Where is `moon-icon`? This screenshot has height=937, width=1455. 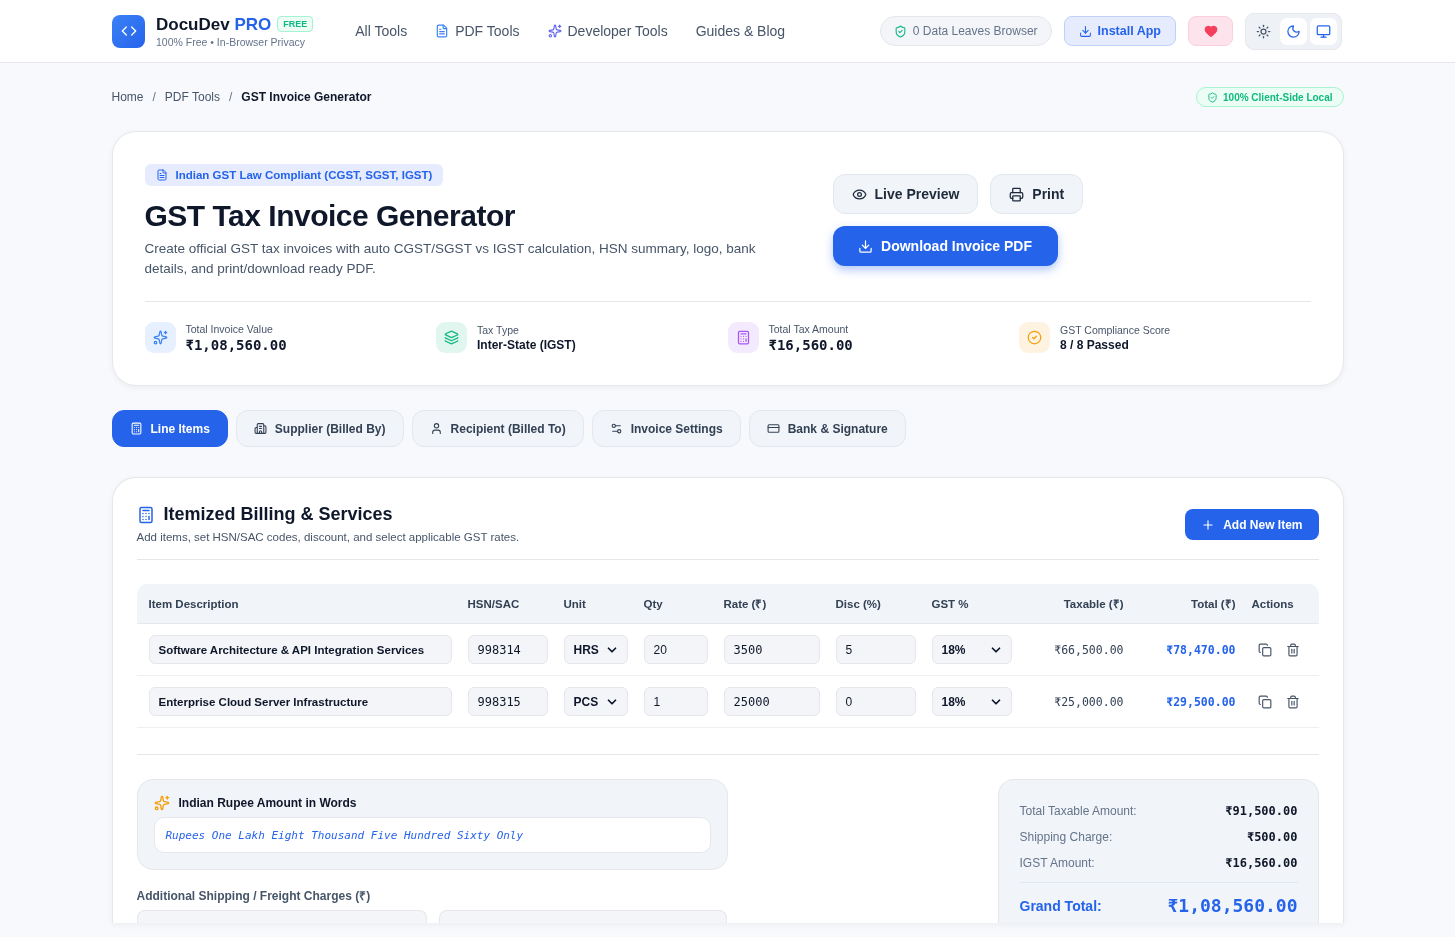 moon-icon is located at coordinates (1293, 31).